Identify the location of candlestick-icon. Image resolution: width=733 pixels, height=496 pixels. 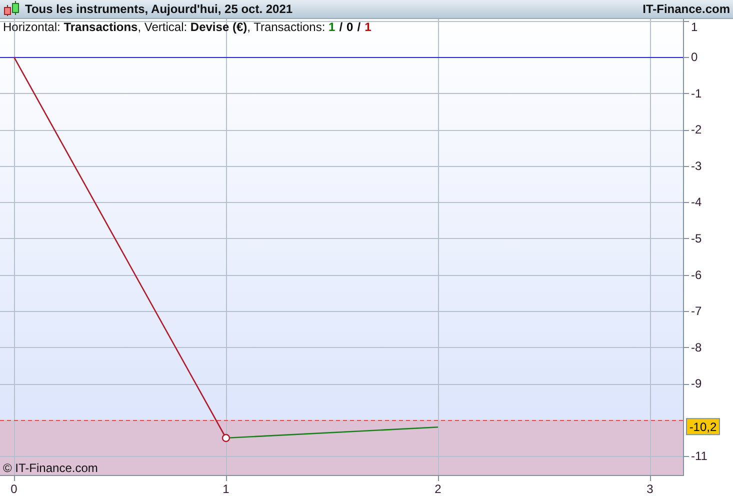
(12, 9).